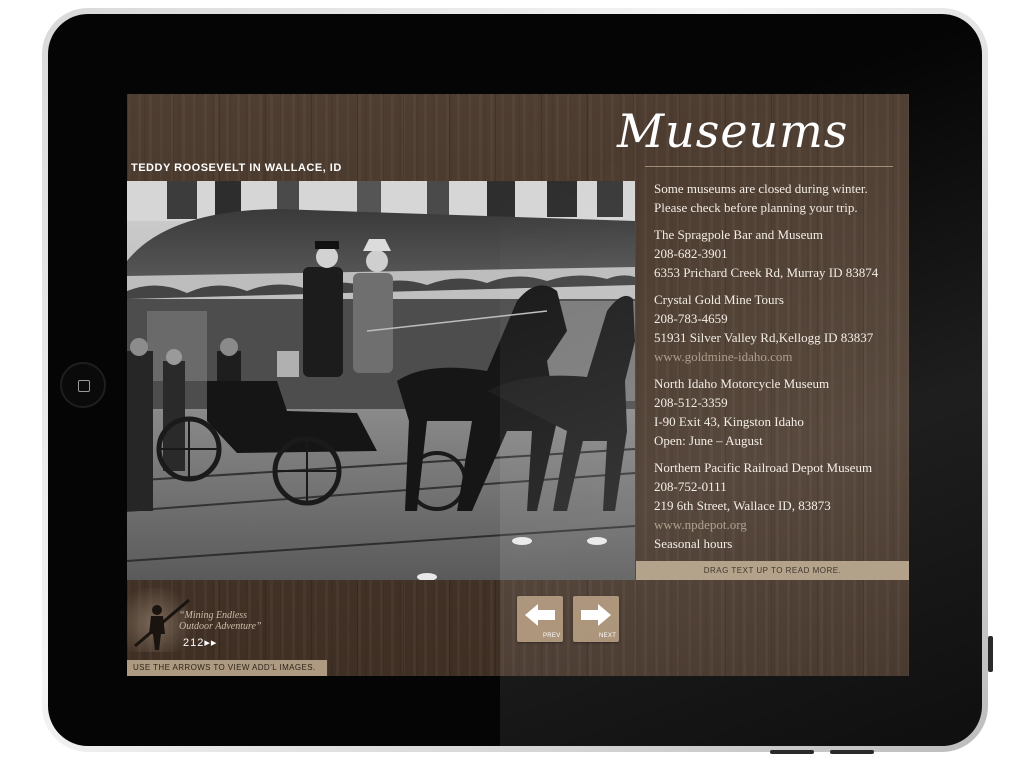  I want to click on home-square-icon, so click(84, 386).